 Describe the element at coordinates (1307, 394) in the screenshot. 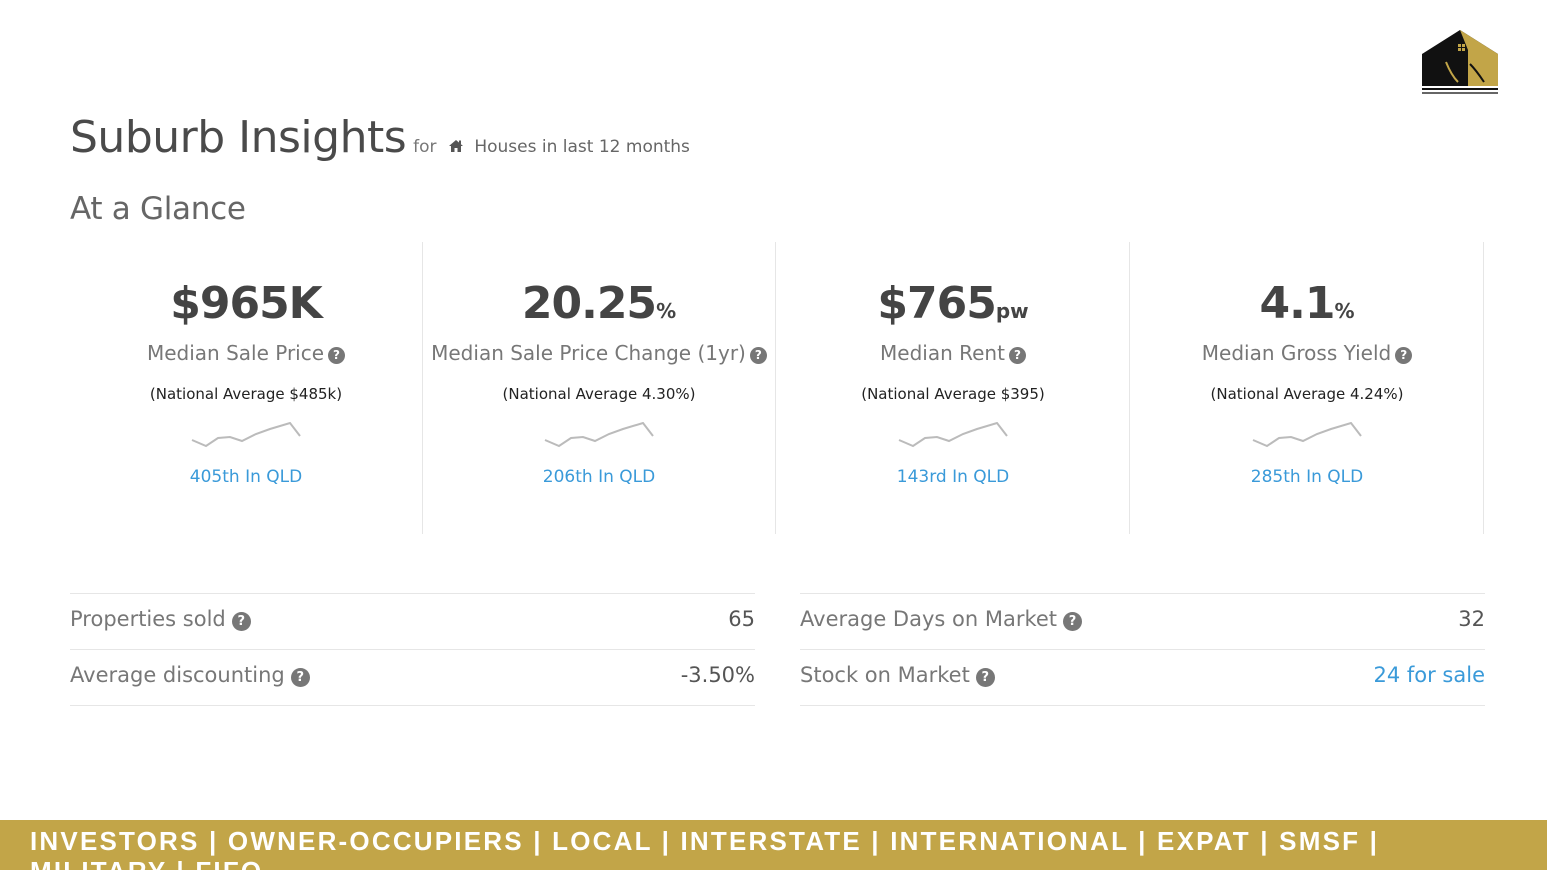

I see `stat-note: (National Average 4.24%)` at that location.